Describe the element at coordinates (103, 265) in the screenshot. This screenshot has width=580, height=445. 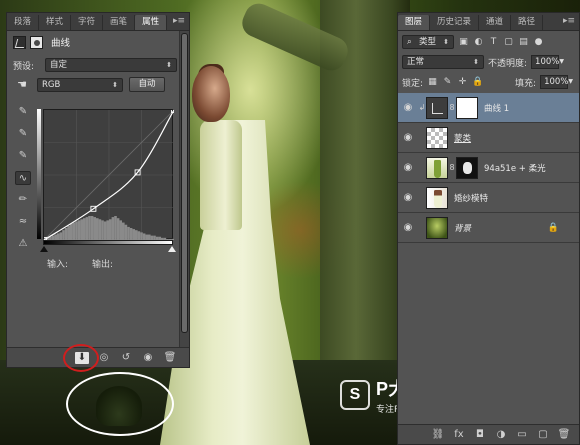
I see `output-label: 输出:` at that location.